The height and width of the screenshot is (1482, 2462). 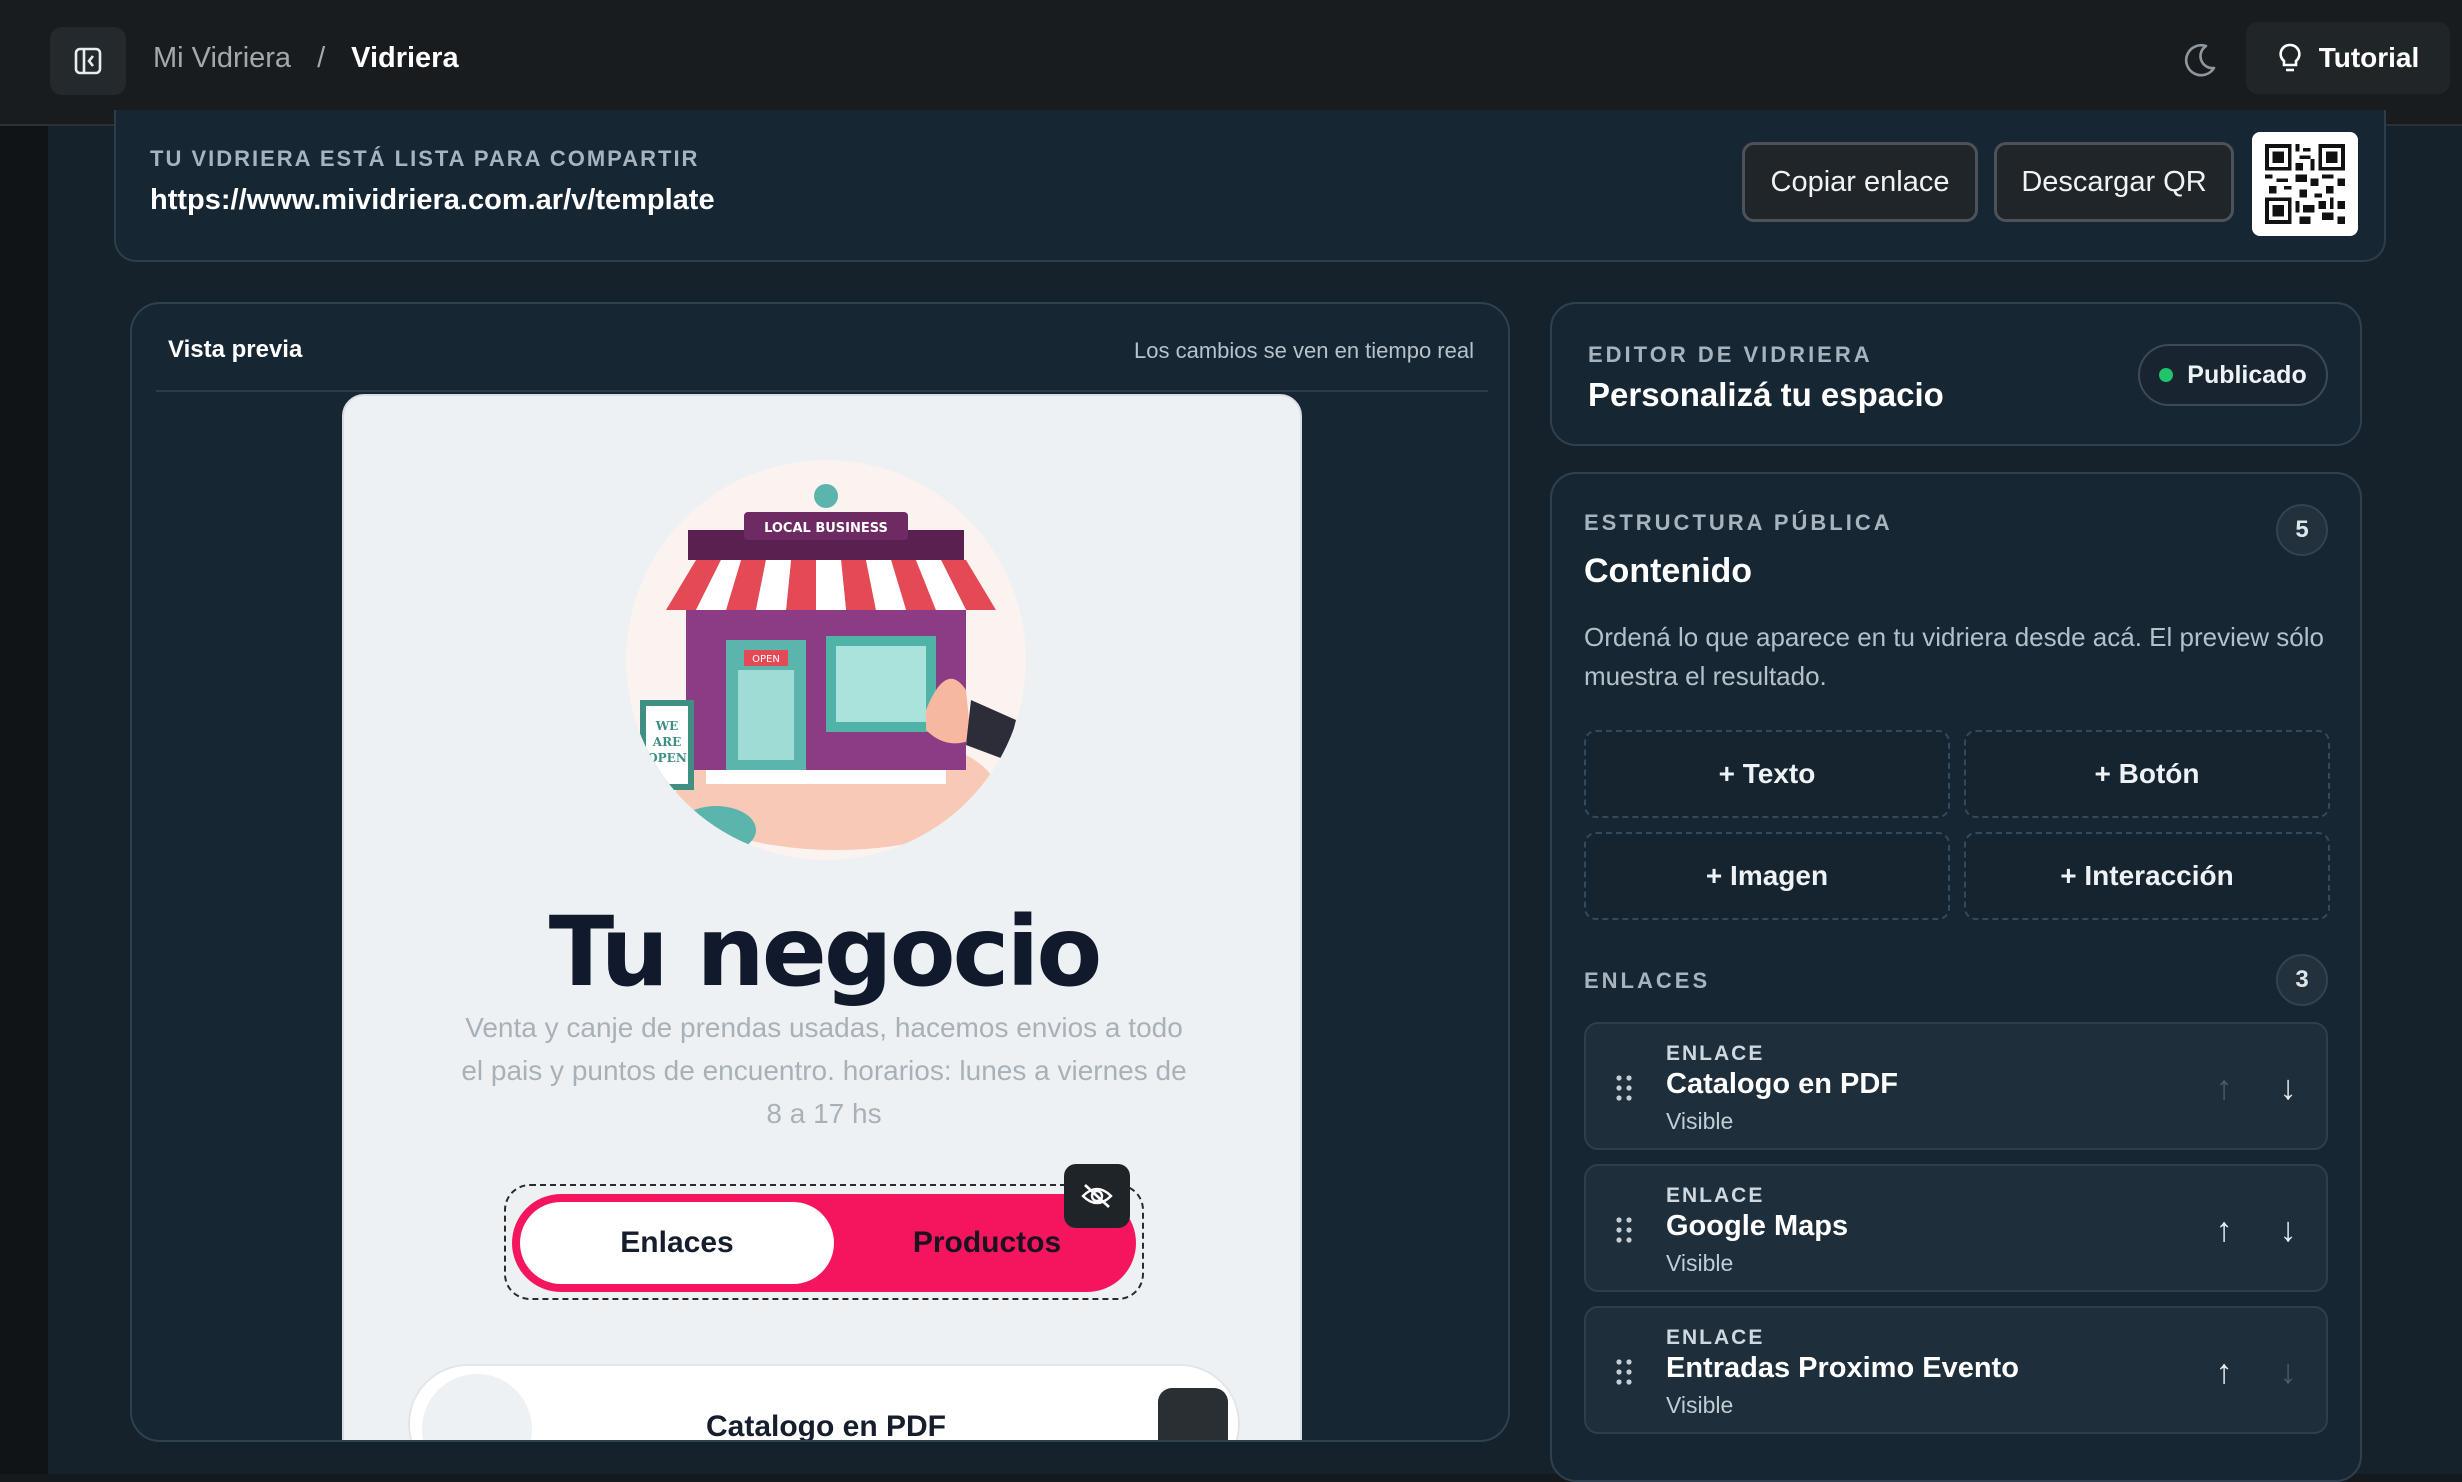 What do you see at coordinates (1757, 1226) in the screenshot?
I see `link-row-title: Google Maps` at bounding box center [1757, 1226].